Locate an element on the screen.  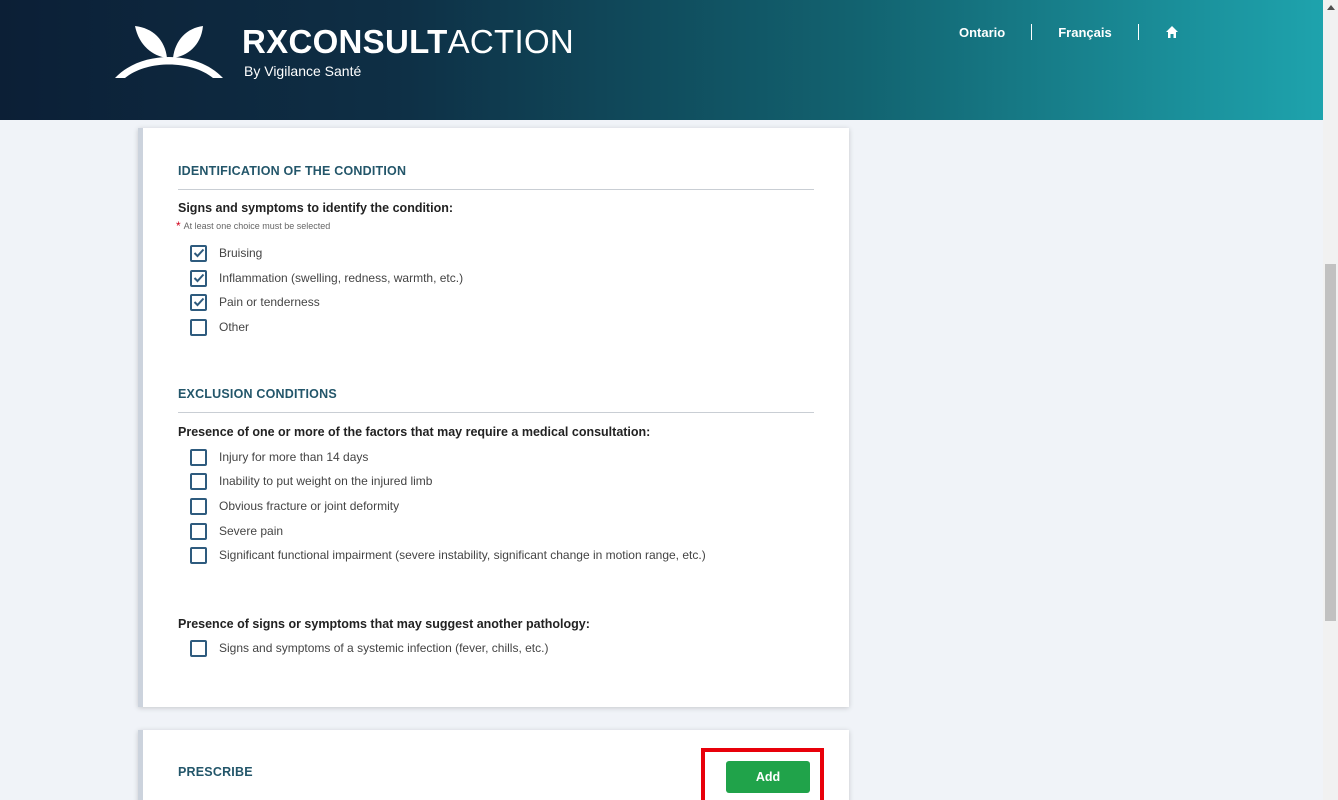
option-severe-pain: Severe pain is located at coordinates (236, 531).